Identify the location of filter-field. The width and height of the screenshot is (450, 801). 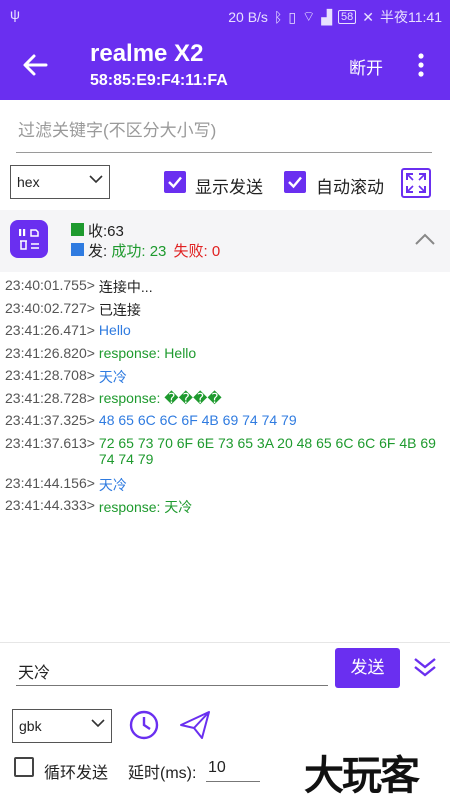
(226, 132).